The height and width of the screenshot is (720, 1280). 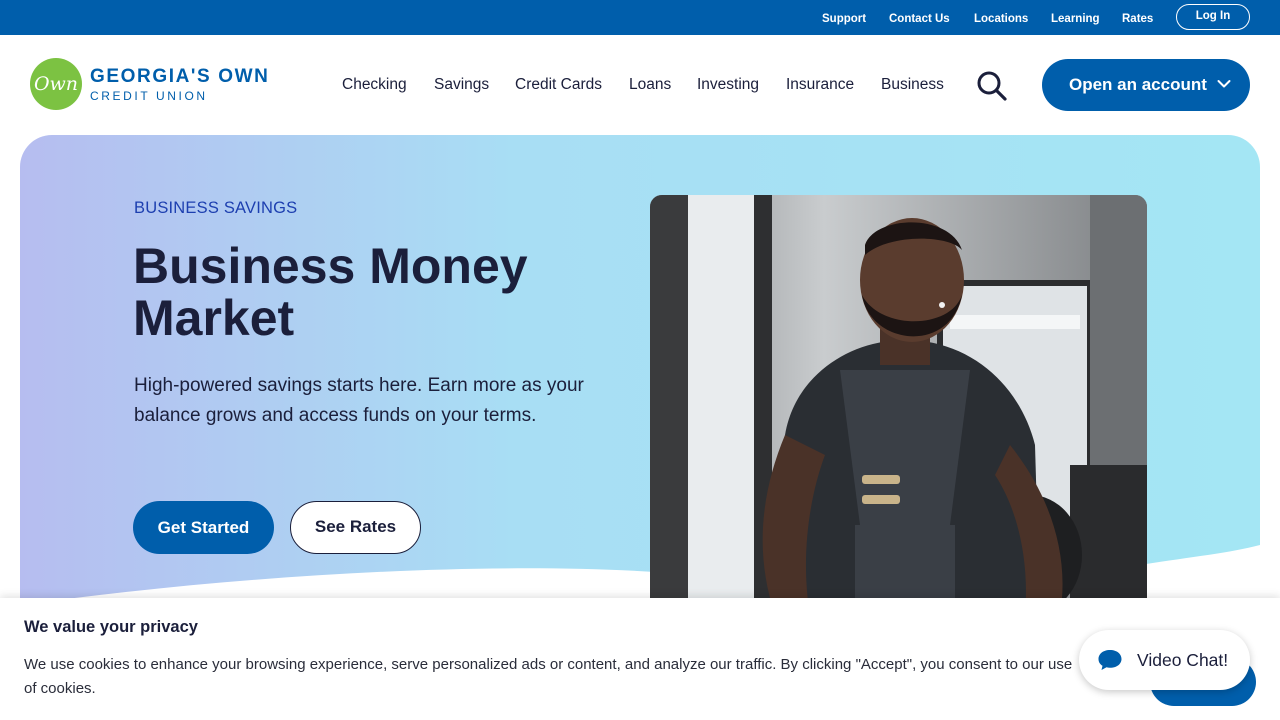 What do you see at coordinates (1137, 19) in the screenshot?
I see `rates-link: Rates` at bounding box center [1137, 19].